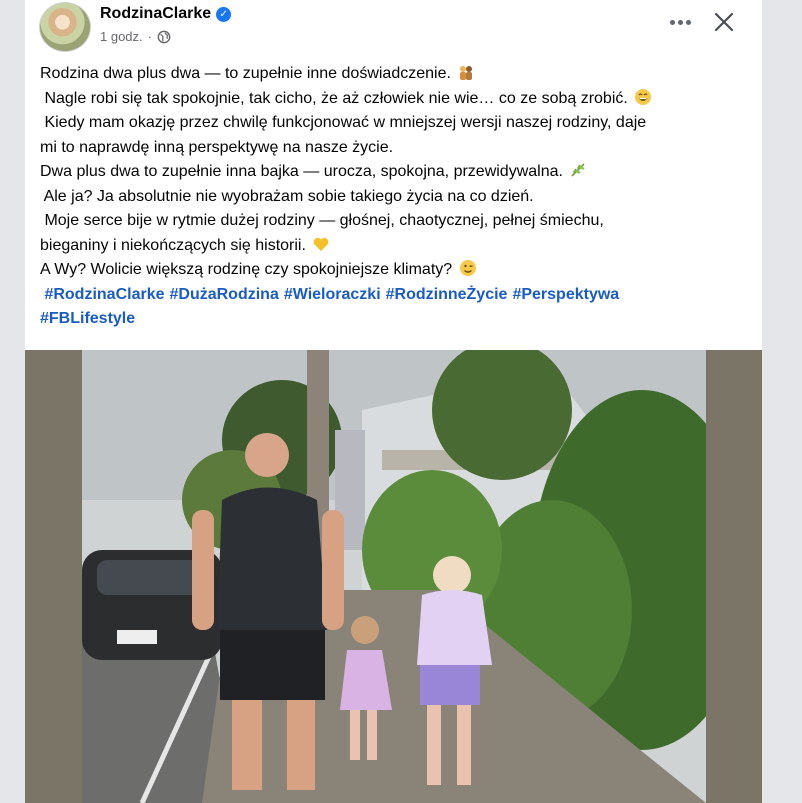 This screenshot has width=802, height=803. What do you see at coordinates (224, 14) in the screenshot?
I see `verified-badge-icon: ✓` at bounding box center [224, 14].